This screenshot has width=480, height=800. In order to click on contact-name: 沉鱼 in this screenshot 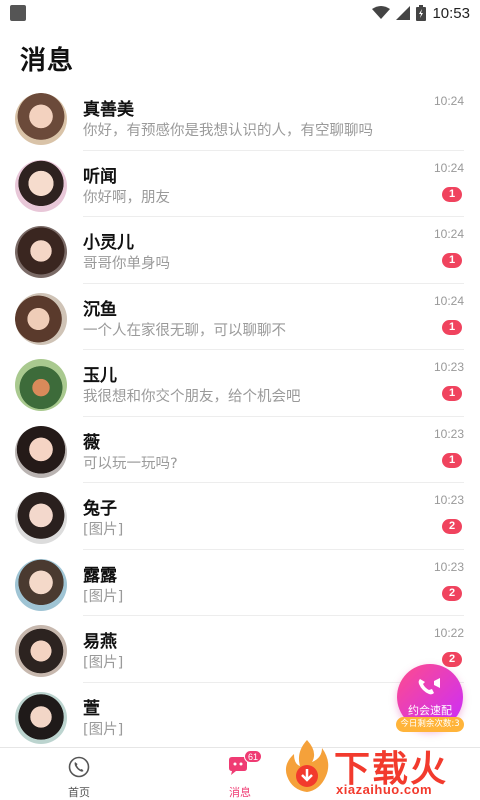, I will do `click(100, 309)`.